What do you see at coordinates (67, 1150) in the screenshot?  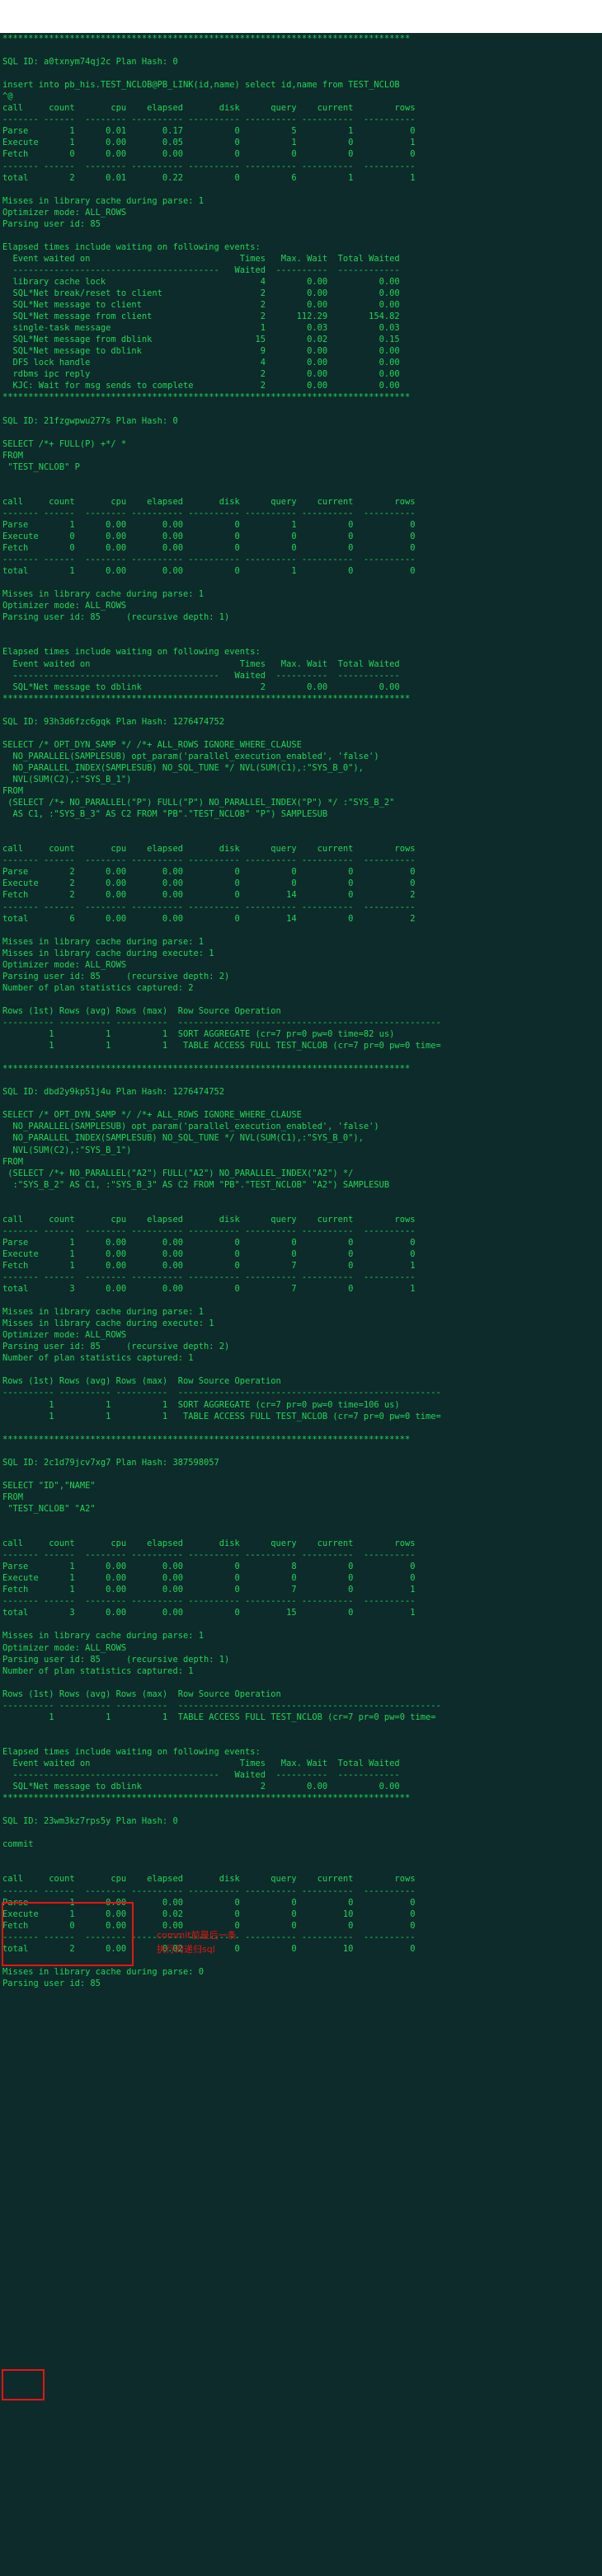 I see `terminal-line: NVL(SUM(C2),:"SYS_B_1")` at bounding box center [67, 1150].